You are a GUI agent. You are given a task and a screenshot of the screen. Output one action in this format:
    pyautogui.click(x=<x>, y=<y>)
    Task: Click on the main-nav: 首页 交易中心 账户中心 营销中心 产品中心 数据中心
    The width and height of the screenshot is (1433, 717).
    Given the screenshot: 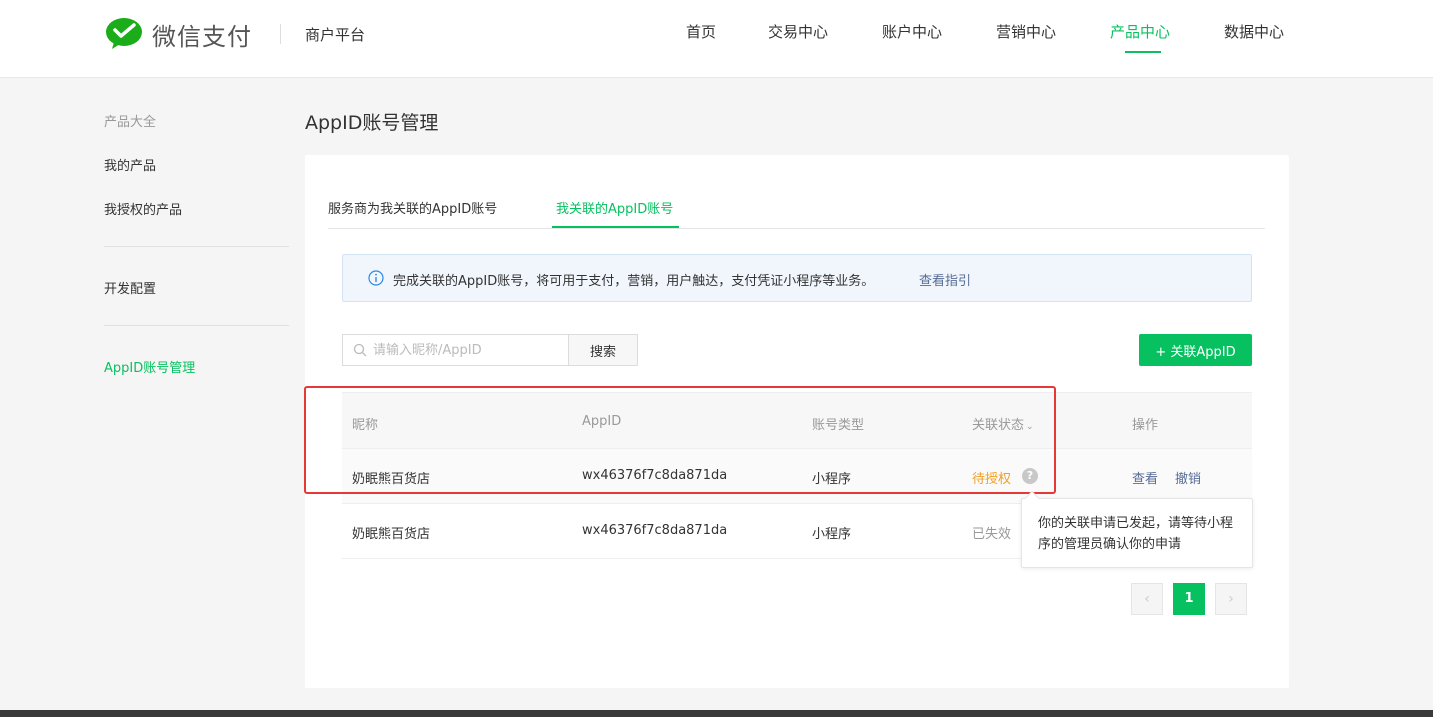 What is the action you would take?
    pyautogui.click(x=716, y=41)
    